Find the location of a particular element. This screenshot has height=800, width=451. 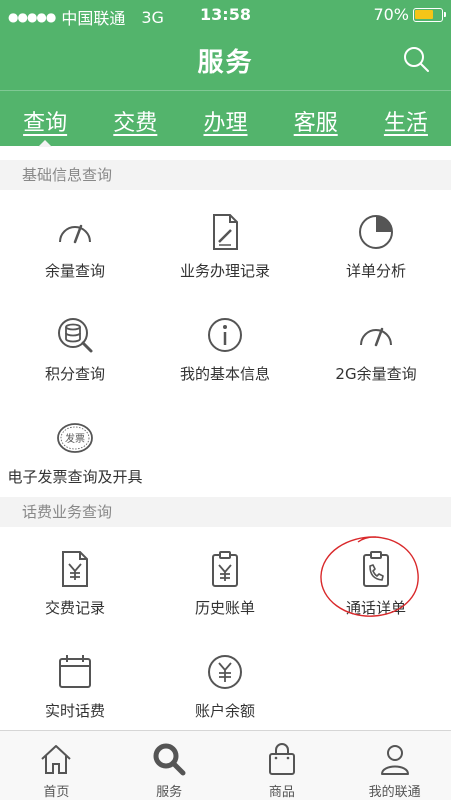

tab-life: 生活 is located at coordinates (406, 118).